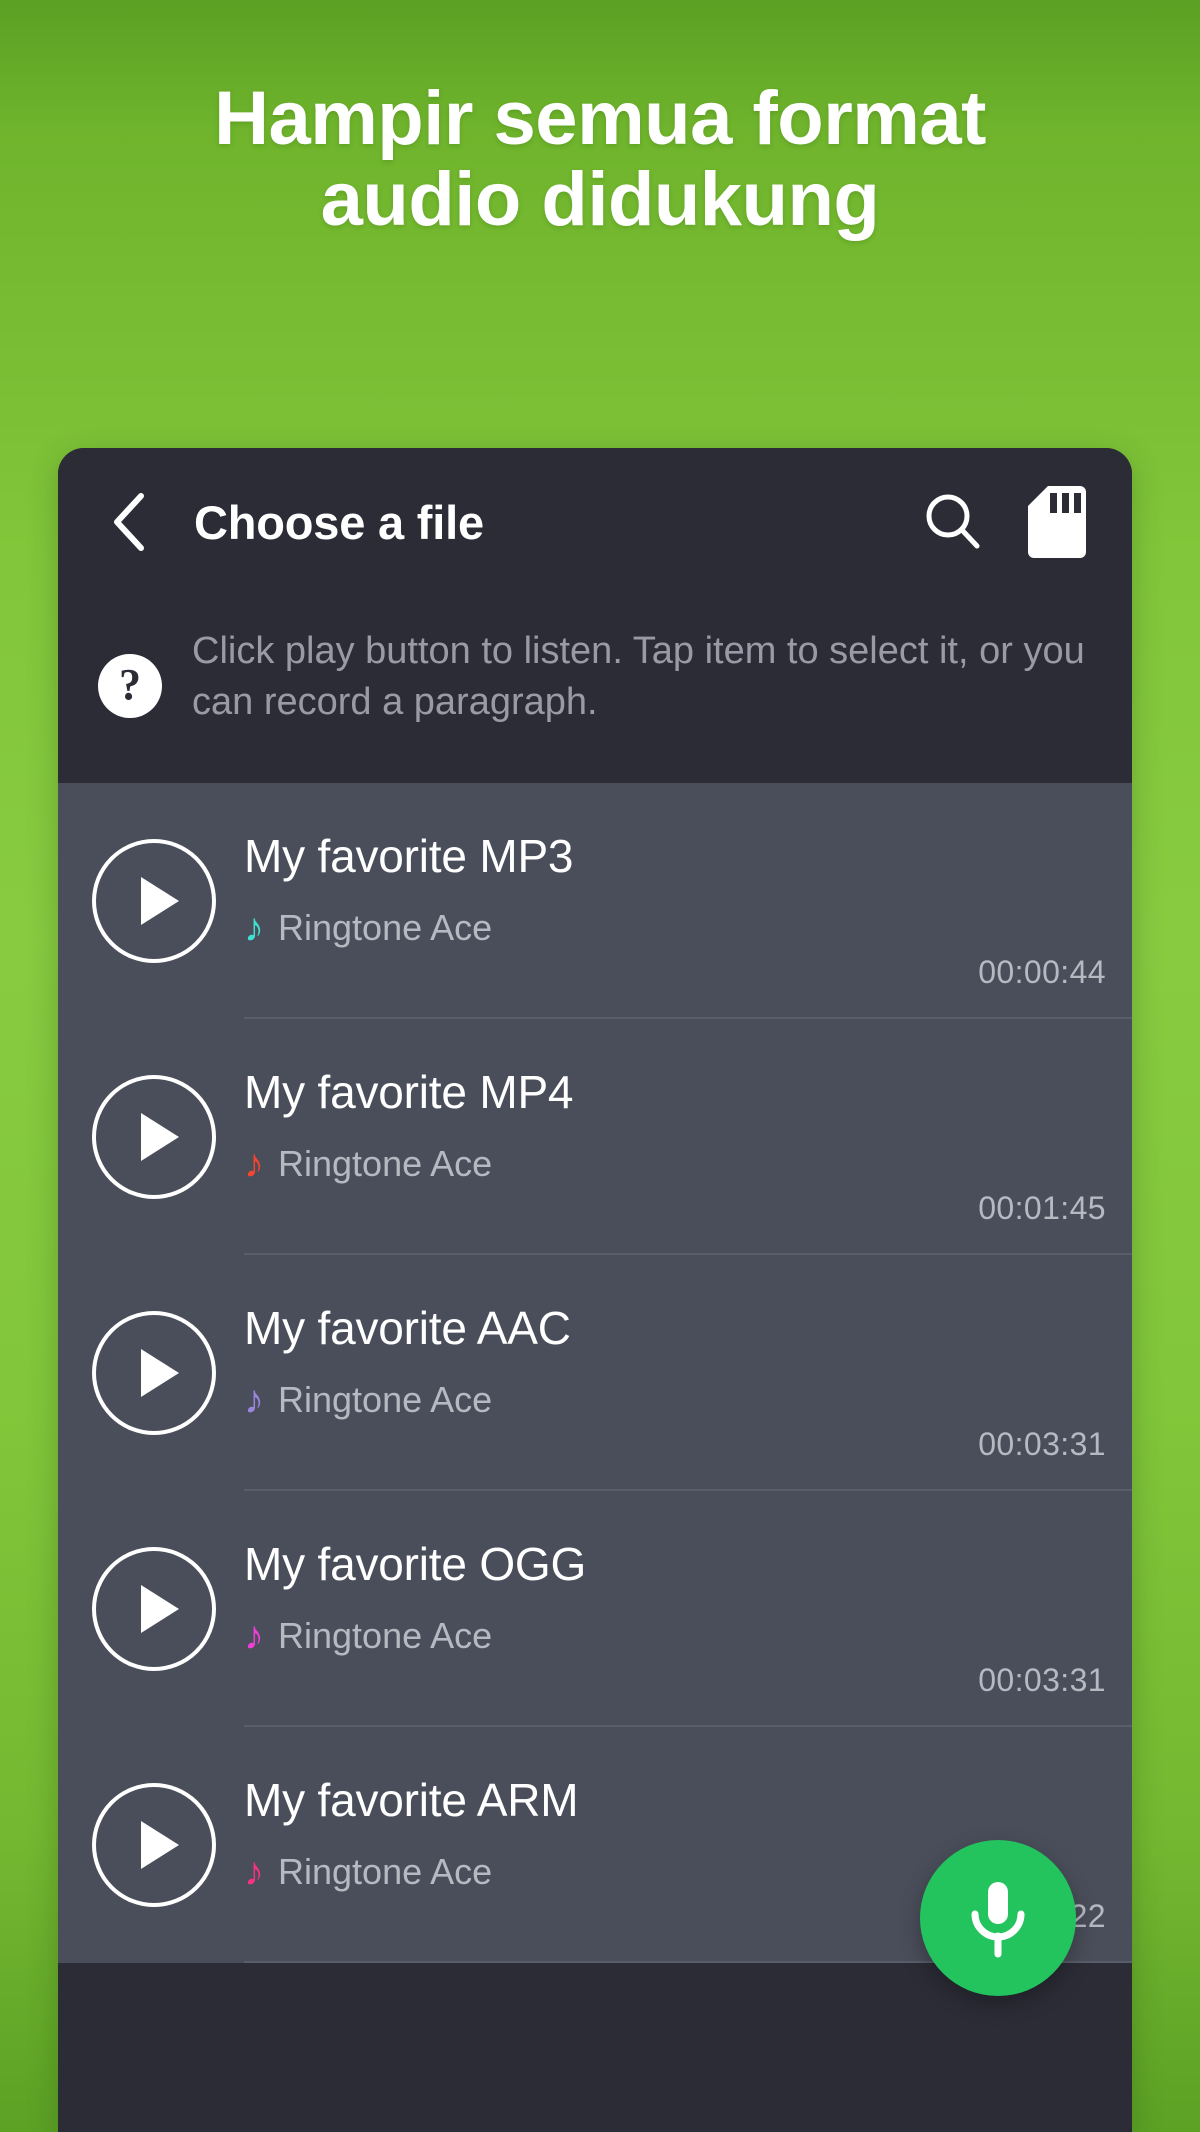 The height and width of the screenshot is (2132, 1200). What do you see at coordinates (130, 686) in the screenshot?
I see `help-icon: ?` at bounding box center [130, 686].